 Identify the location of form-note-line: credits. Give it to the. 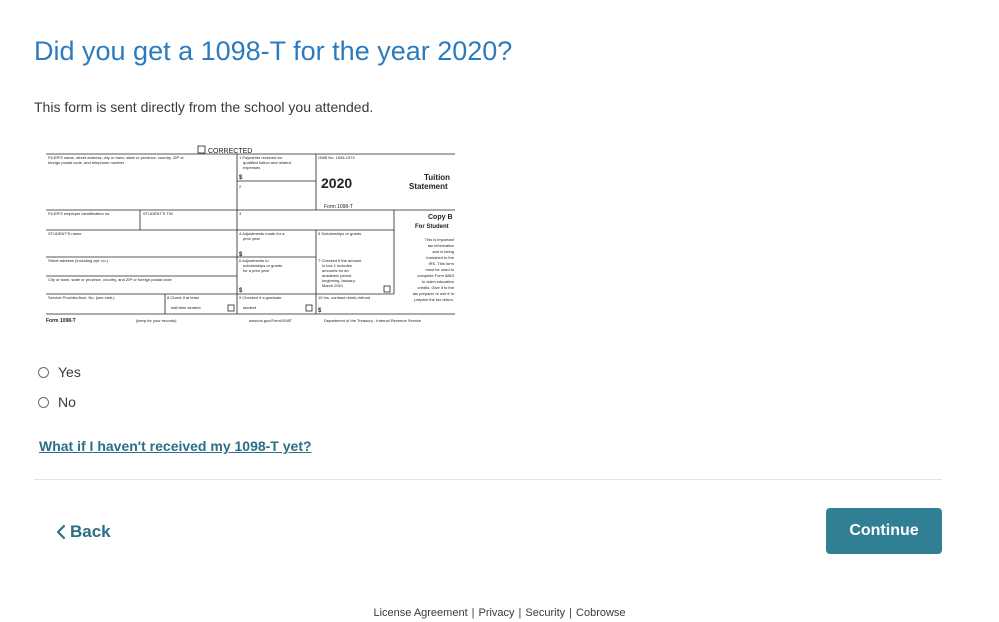
(436, 287).